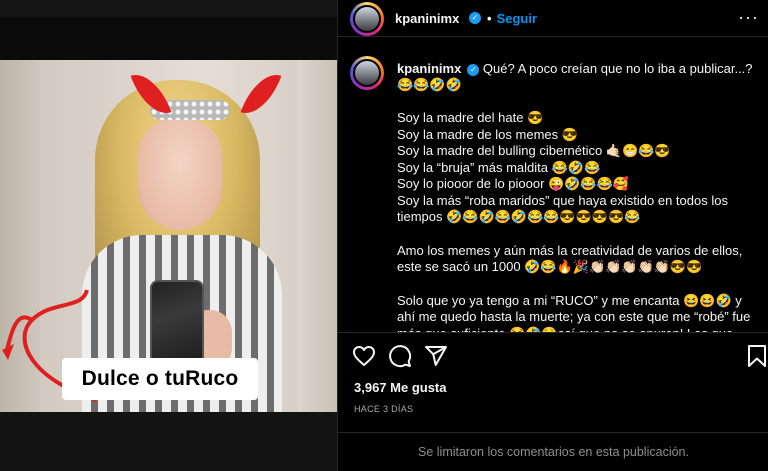 The width and height of the screenshot is (768, 471). Describe the element at coordinates (383, 409) in the screenshot. I see `post-timestamp: HACE 3 DÍAS` at that location.